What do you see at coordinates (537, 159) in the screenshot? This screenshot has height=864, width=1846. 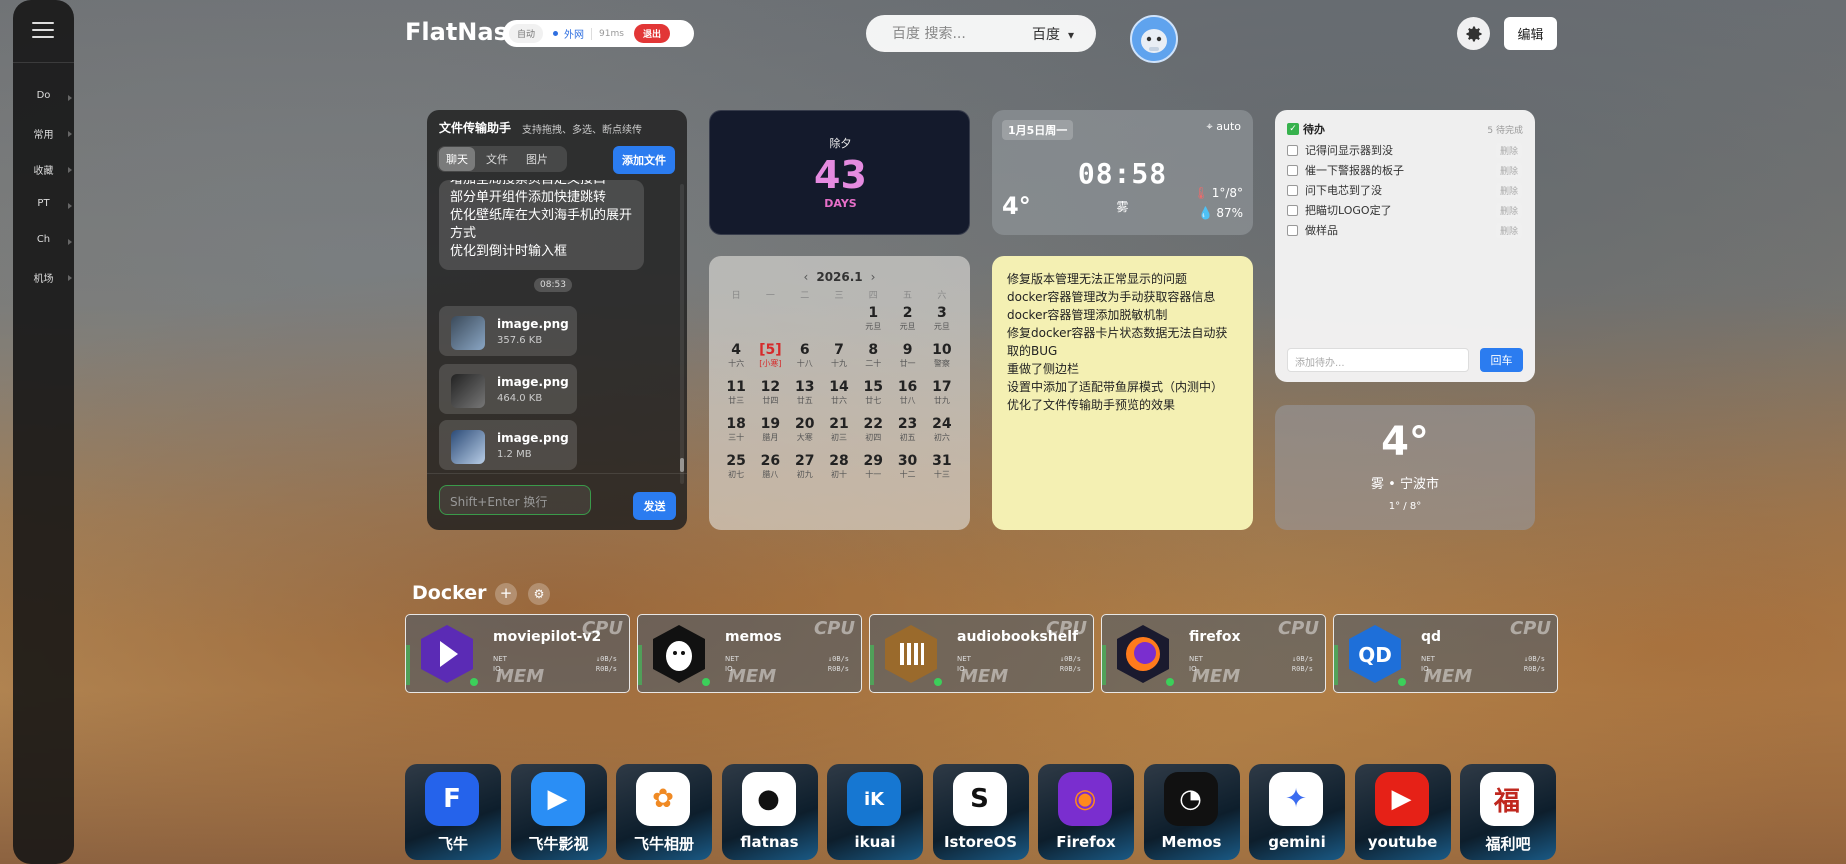 I see `tab-images: 图片` at bounding box center [537, 159].